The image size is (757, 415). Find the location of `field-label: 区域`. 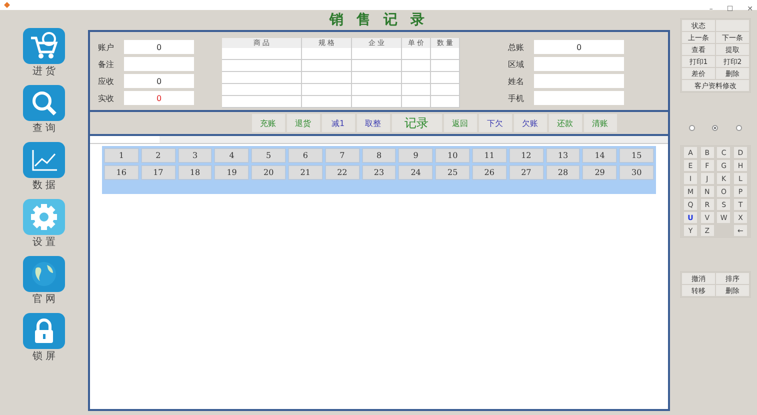

field-label: 区域 is located at coordinates (516, 64).